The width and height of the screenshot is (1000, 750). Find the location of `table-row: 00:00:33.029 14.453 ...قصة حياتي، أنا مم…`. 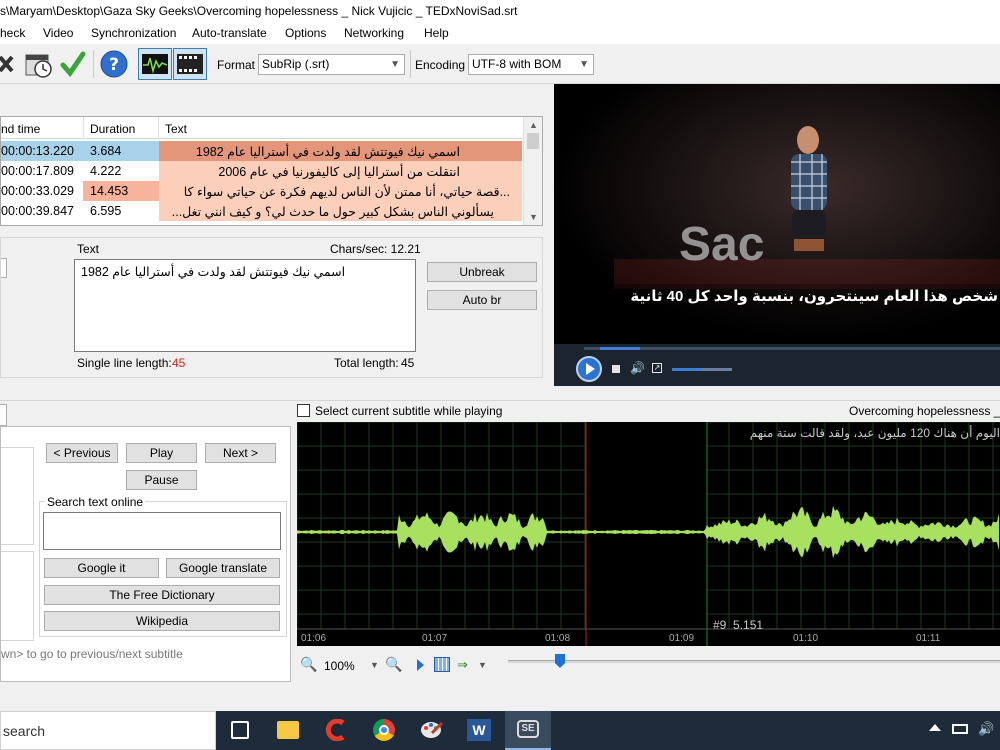

table-row: 00:00:33.029 14.453 ...قصة حياتي، أنا مم… is located at coordinates (261, 191).